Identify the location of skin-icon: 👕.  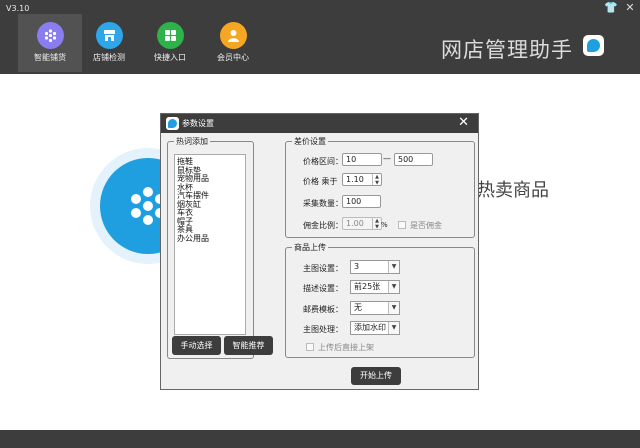
(611, 8).